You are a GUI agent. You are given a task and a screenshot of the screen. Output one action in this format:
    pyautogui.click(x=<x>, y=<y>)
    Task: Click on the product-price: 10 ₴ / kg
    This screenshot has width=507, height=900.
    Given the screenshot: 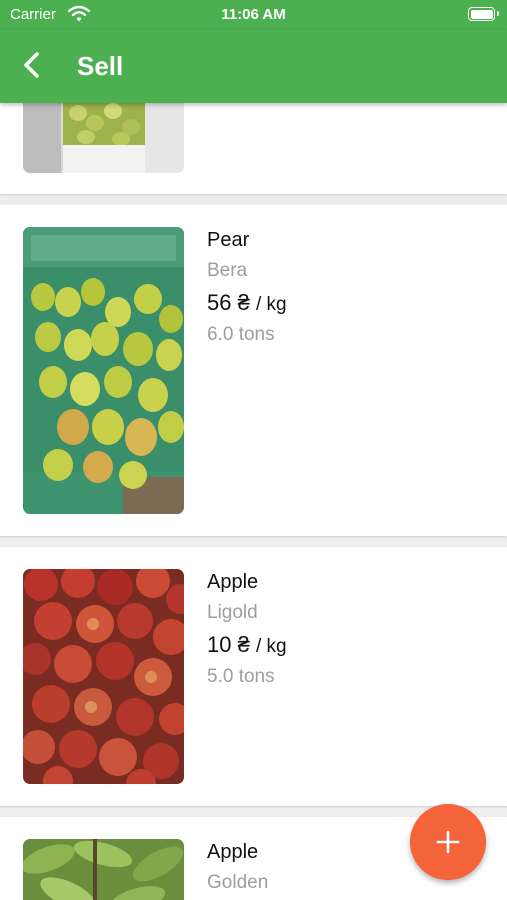 What is the action you would take?
    pyautogui.click(x=247, y=645)
    